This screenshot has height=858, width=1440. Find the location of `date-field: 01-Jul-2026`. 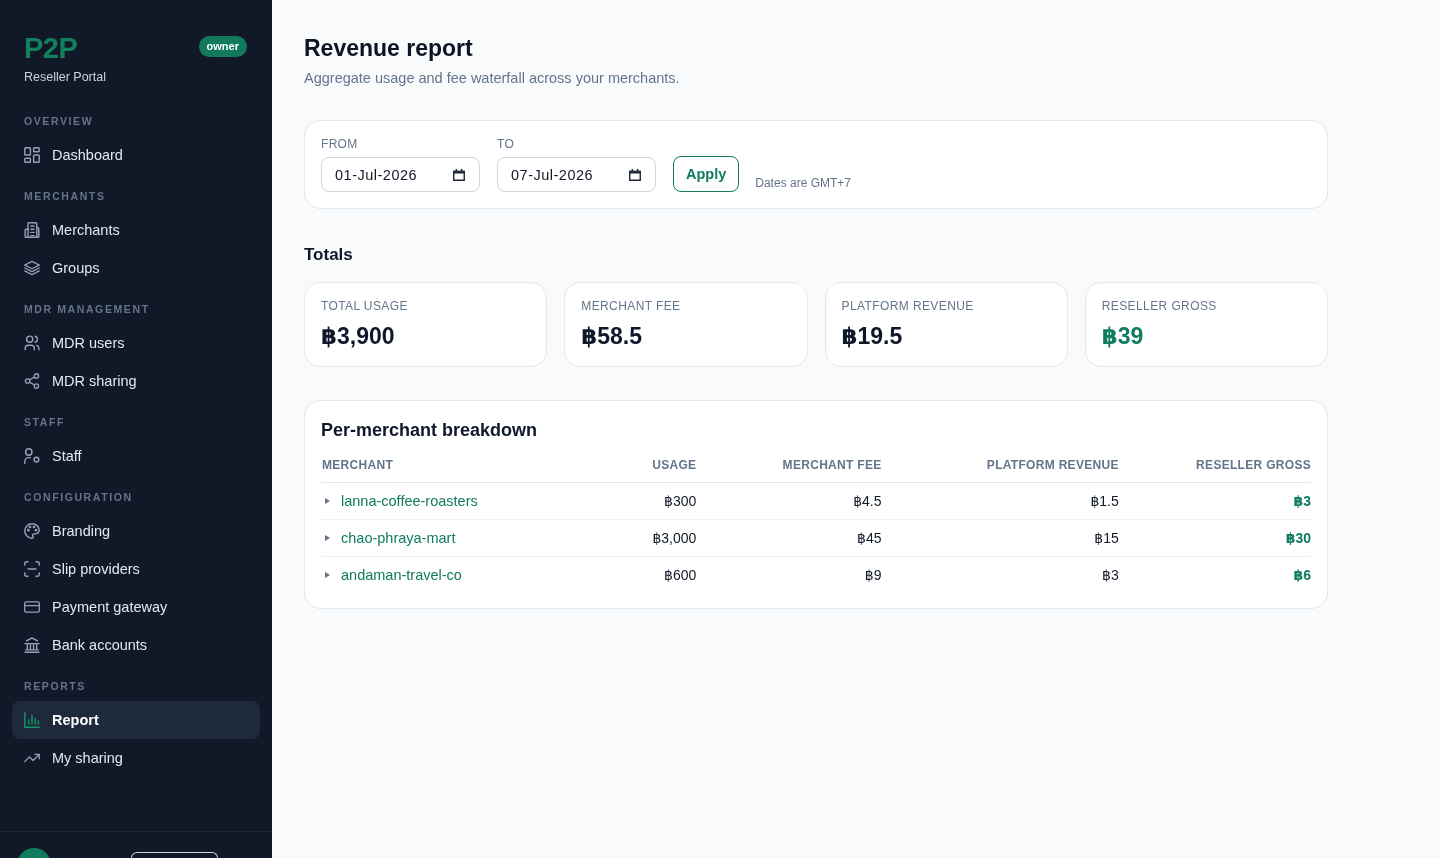

date-field: 01-Jul-2026 is located at coordinates (400, 174).